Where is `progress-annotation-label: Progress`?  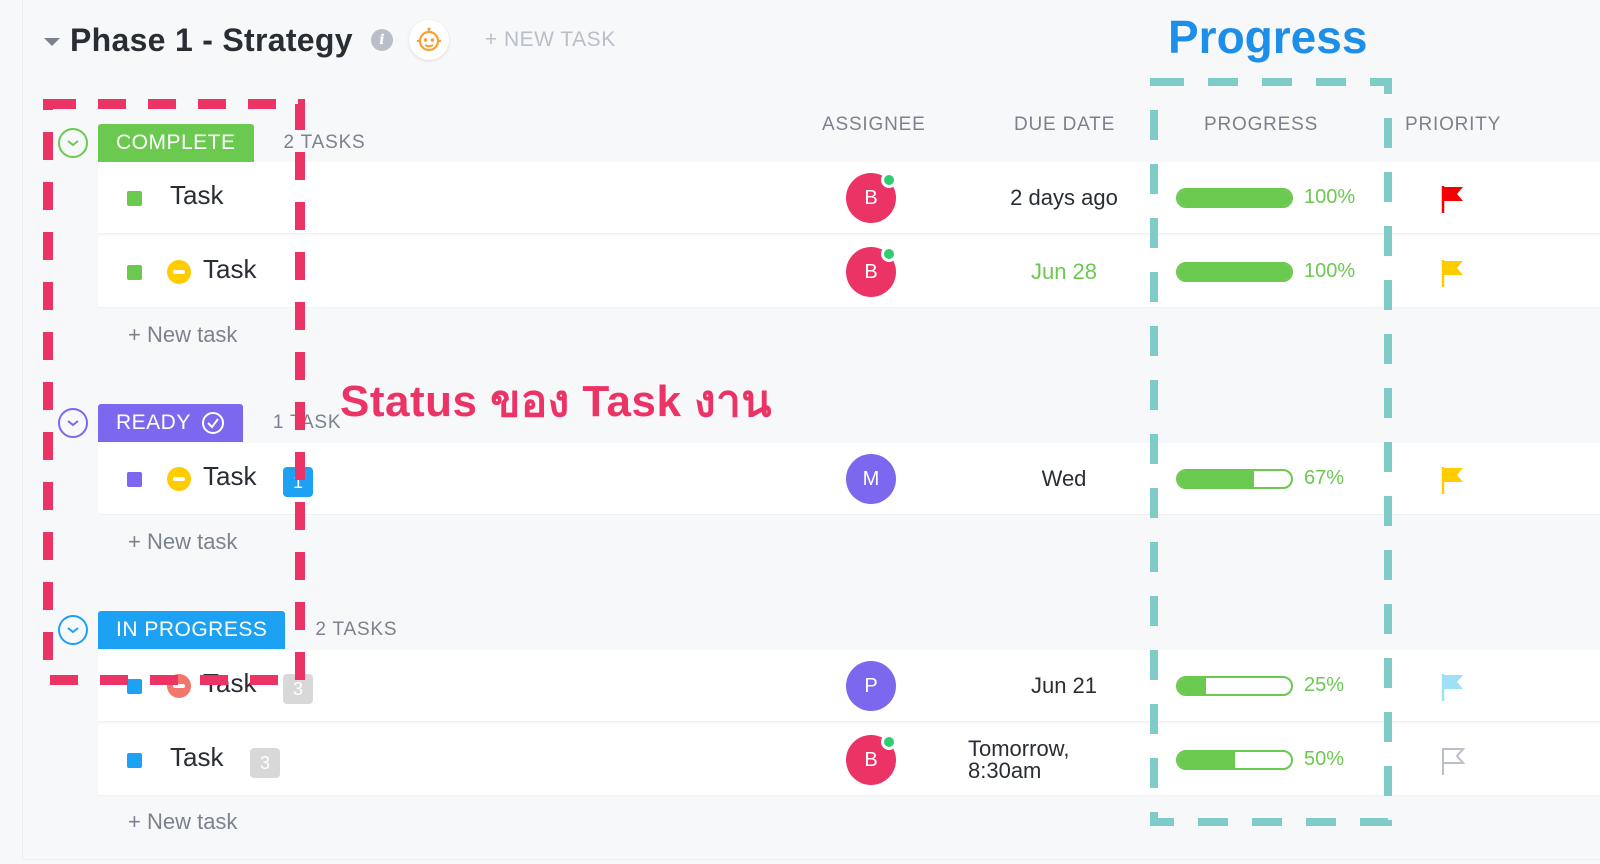 progress-annotation-label: Progress is located at coordinates (1268, 37).